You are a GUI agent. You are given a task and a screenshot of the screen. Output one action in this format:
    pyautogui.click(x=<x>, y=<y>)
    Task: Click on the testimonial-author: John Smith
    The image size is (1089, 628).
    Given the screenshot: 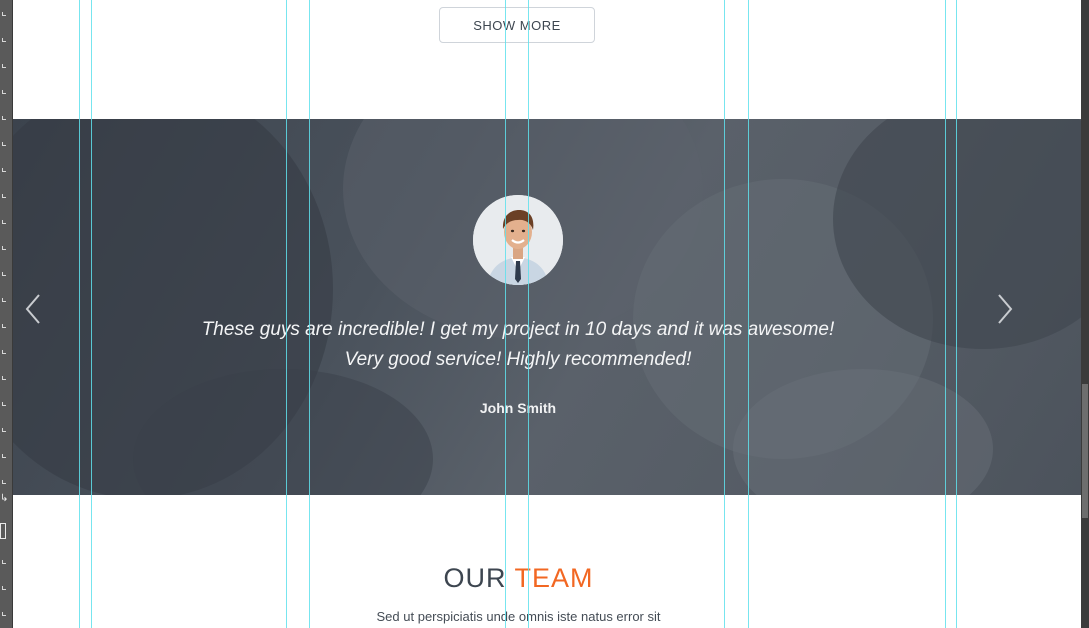 What is the action you would take?
    pyautogui.click(x=518, y=408)
    